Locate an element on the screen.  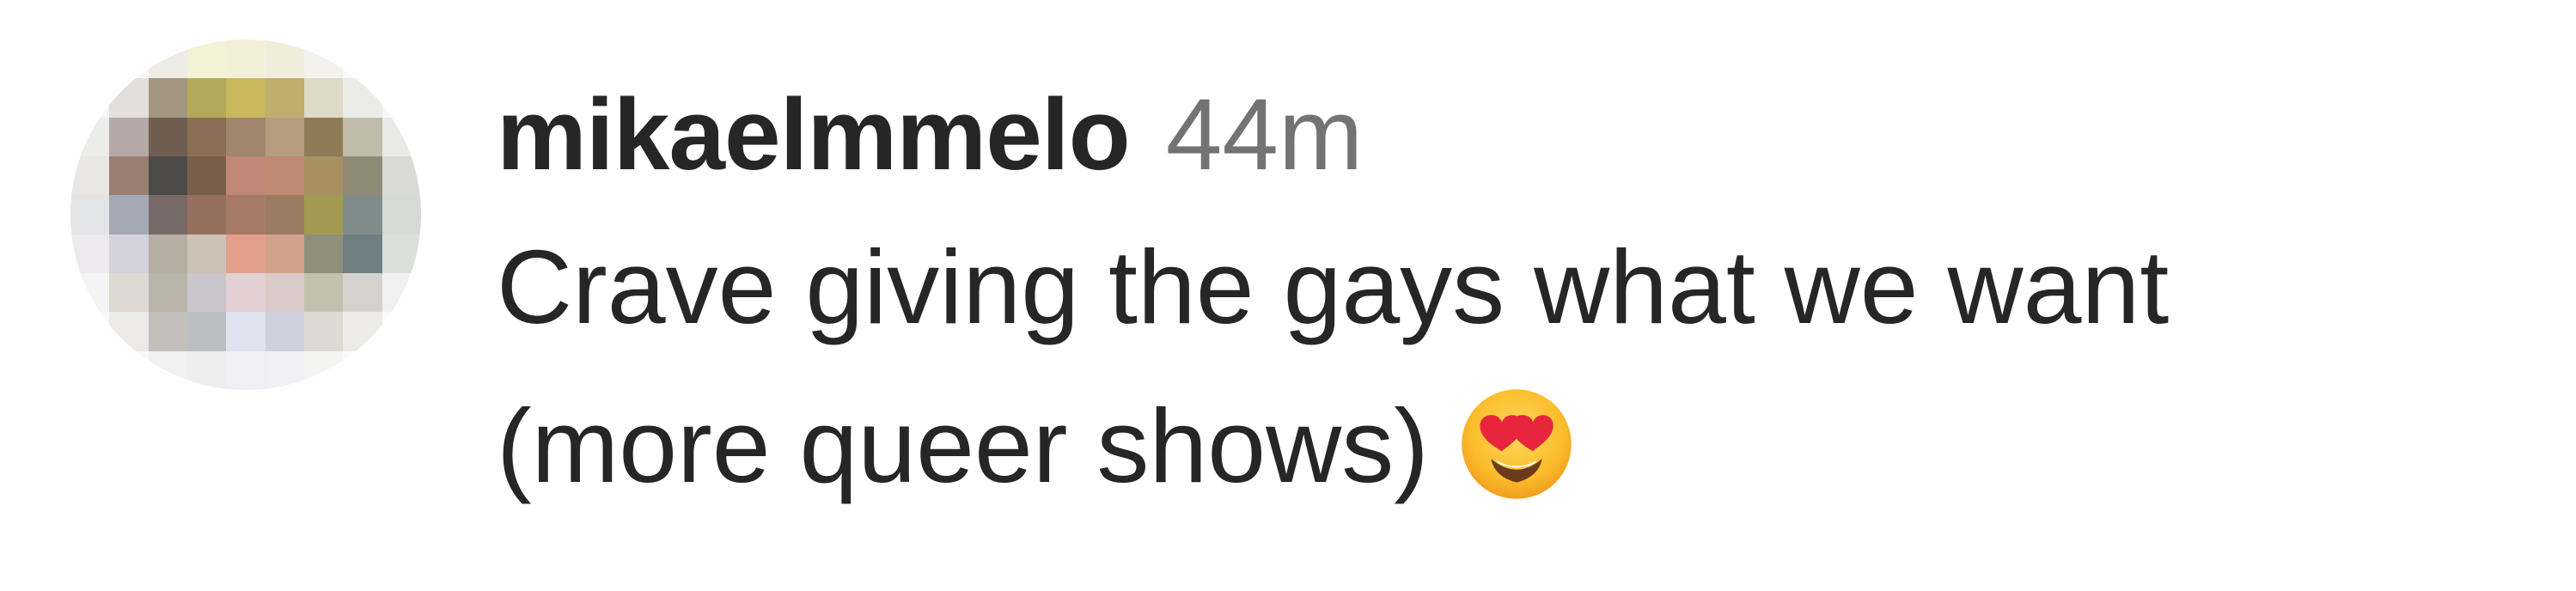
comment-text-line-1: Crave giving the gays what we want is located at coordinates (1333, 286).